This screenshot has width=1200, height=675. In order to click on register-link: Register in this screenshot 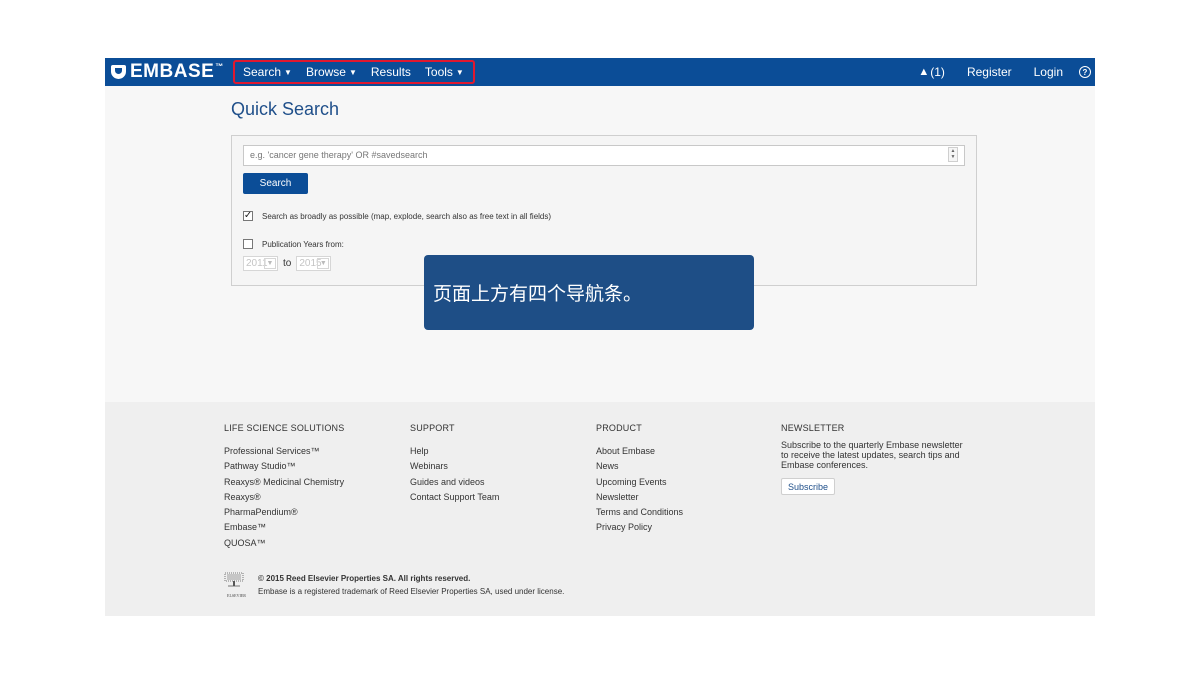, I will do `click(989, 72)`.